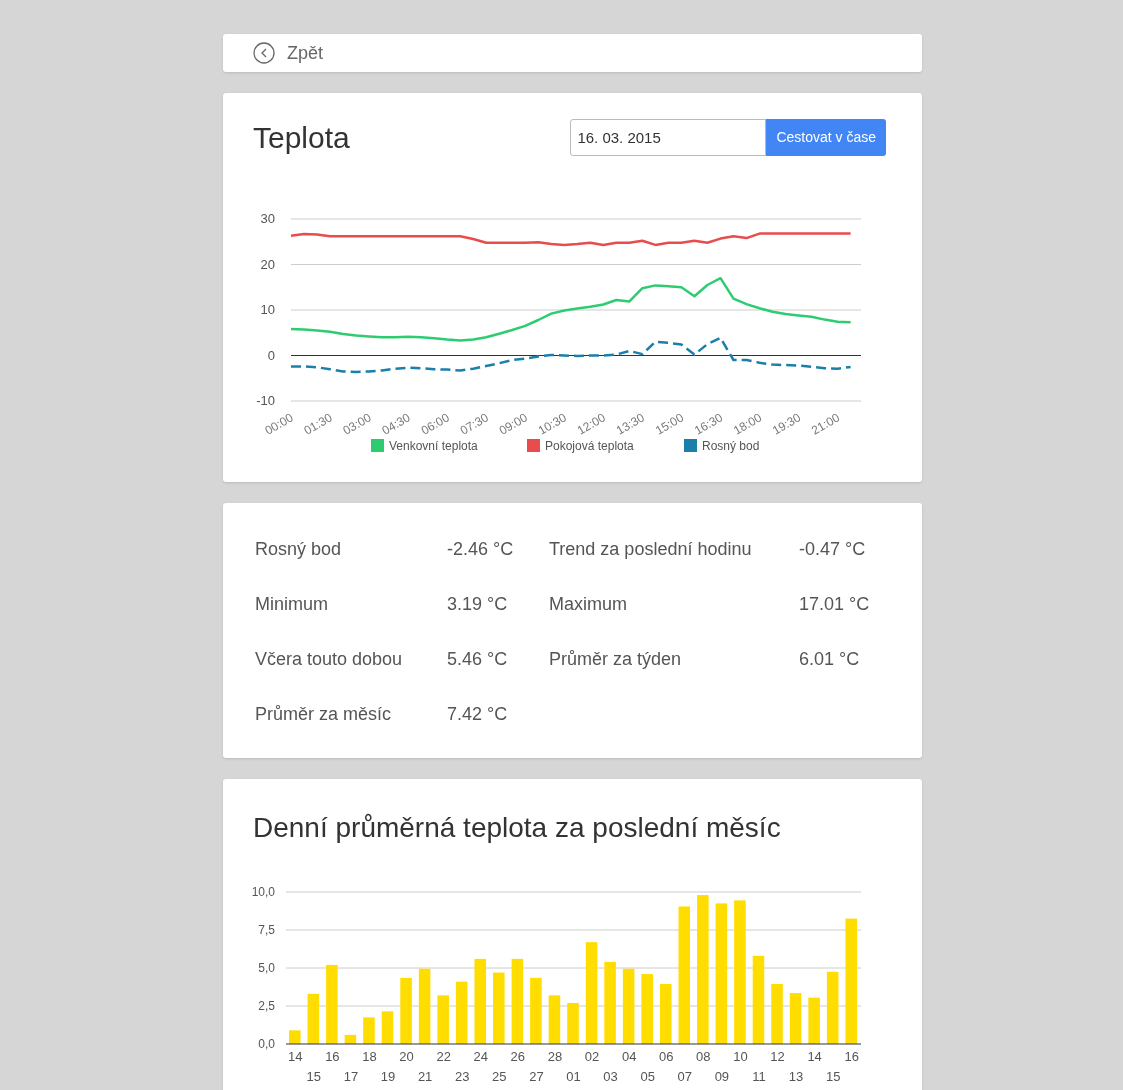 The height and width of the screenshot is (1090, 1123). I want to click on axis-label: 07:30, so click(474, 424).